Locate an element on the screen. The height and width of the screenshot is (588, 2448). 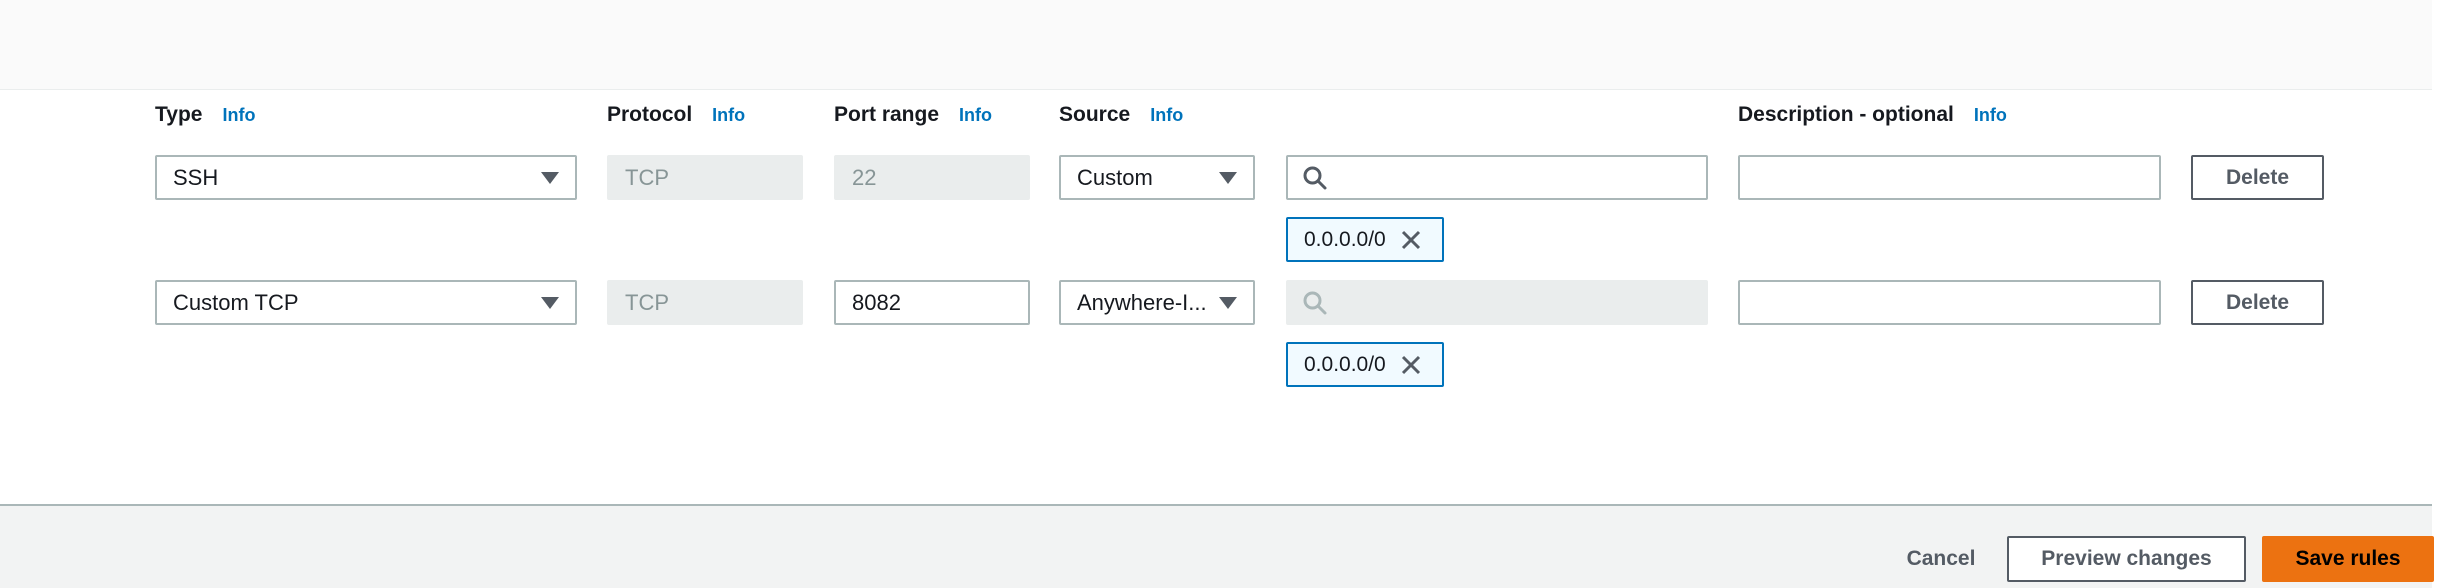
source-header-label: Source is located at coordinates (1095, 114).